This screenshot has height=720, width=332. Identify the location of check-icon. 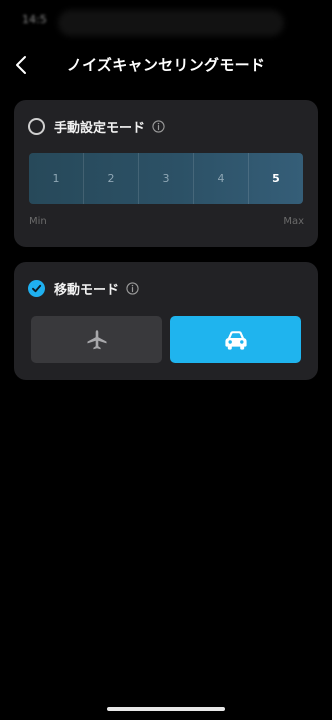
(37, 288).